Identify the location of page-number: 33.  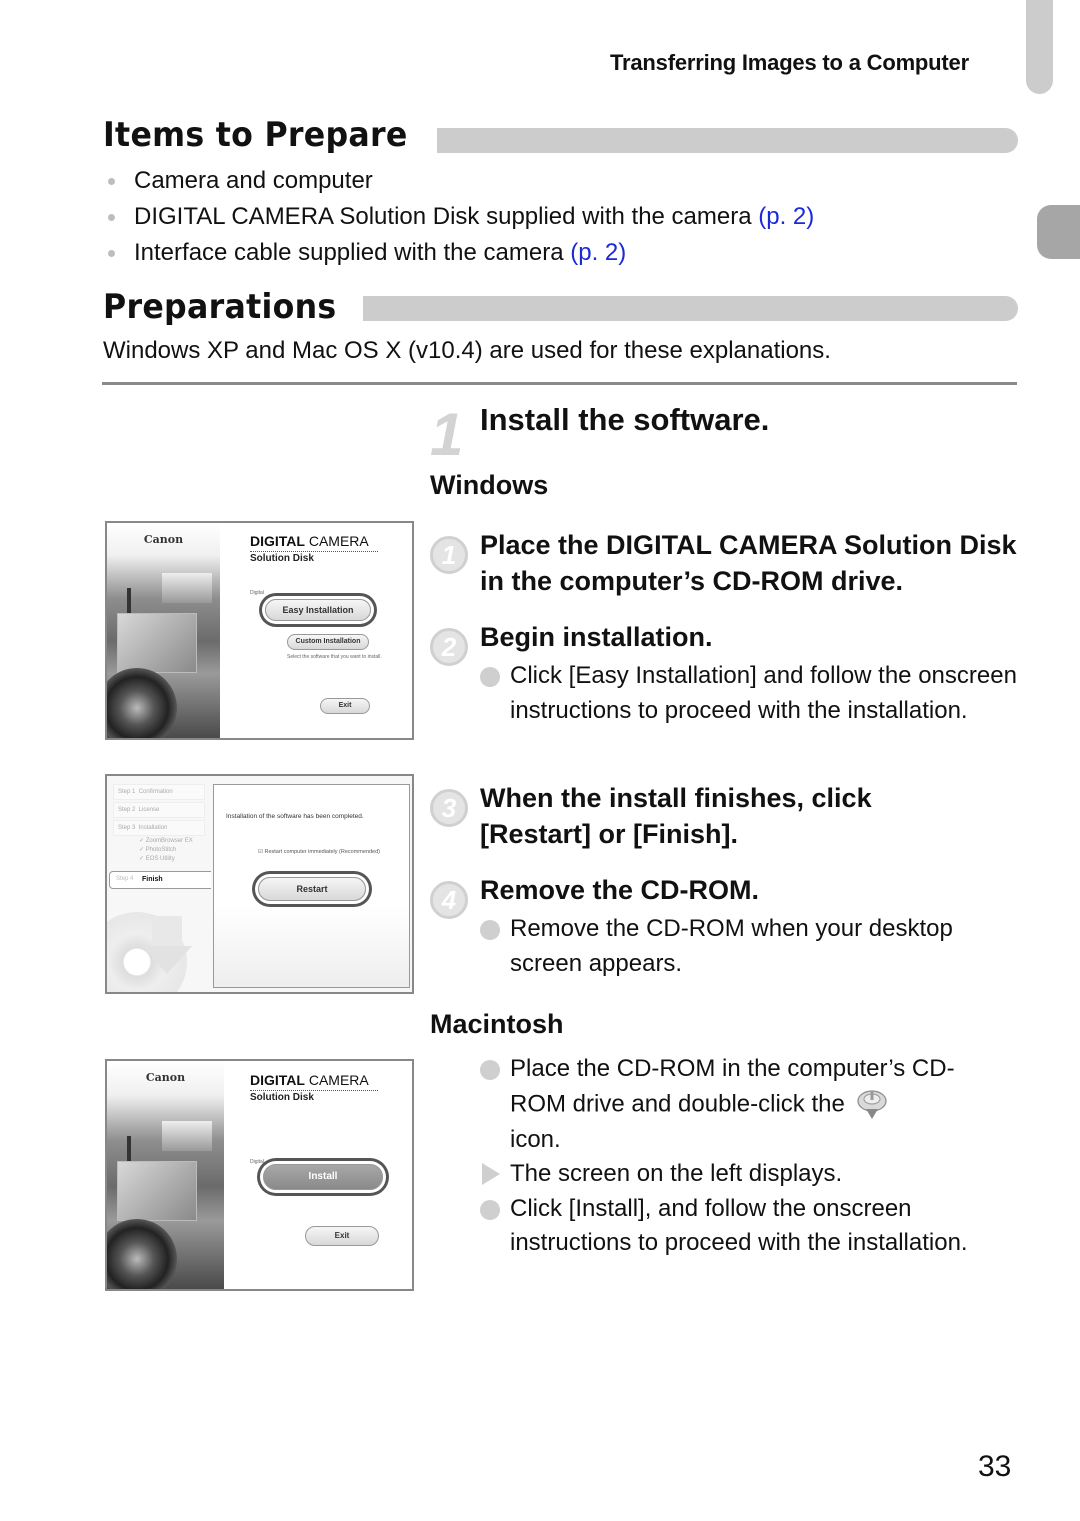
(995, 1466).